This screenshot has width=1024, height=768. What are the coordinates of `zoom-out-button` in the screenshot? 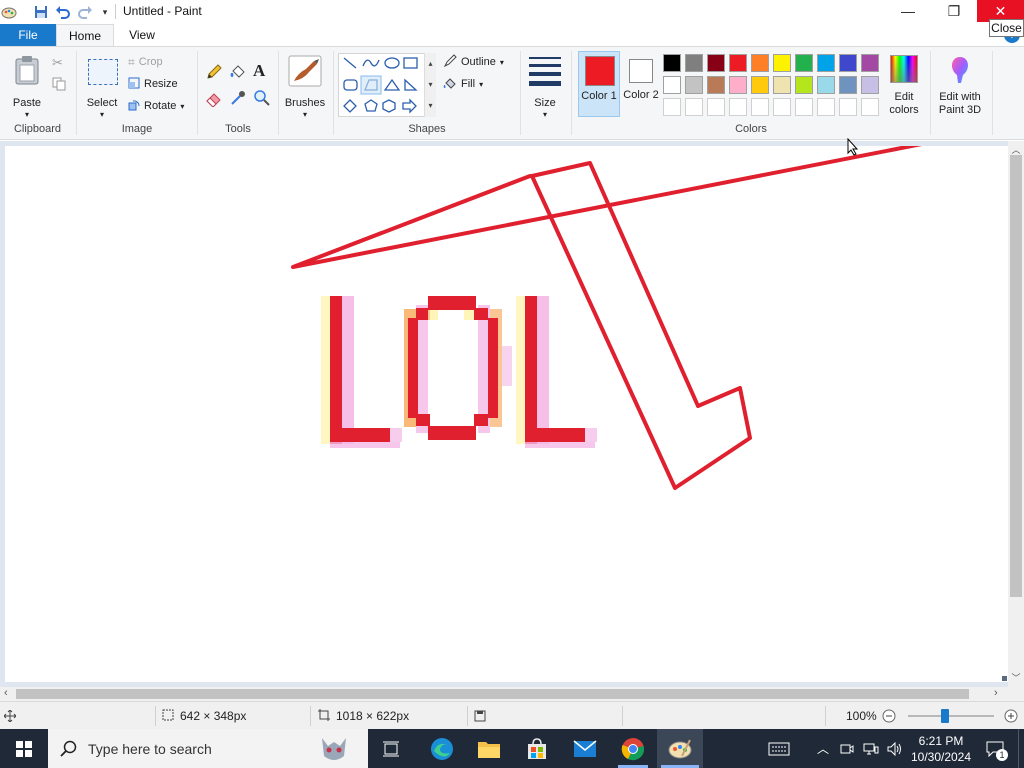 It's located at (889, 716).